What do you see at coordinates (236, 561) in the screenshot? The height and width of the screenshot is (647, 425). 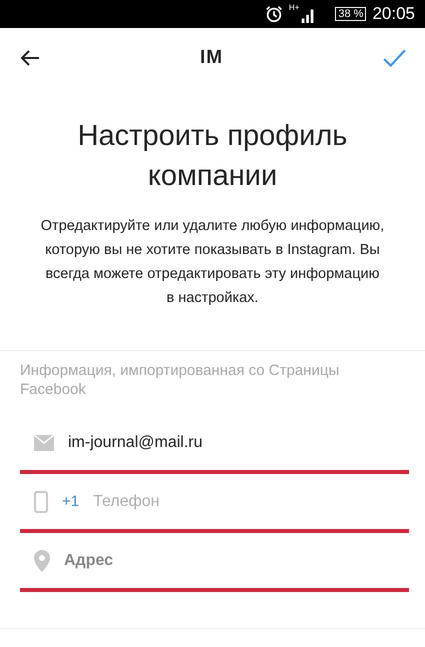 I see `address-field: Адрес` at bounding box center [236, 561].